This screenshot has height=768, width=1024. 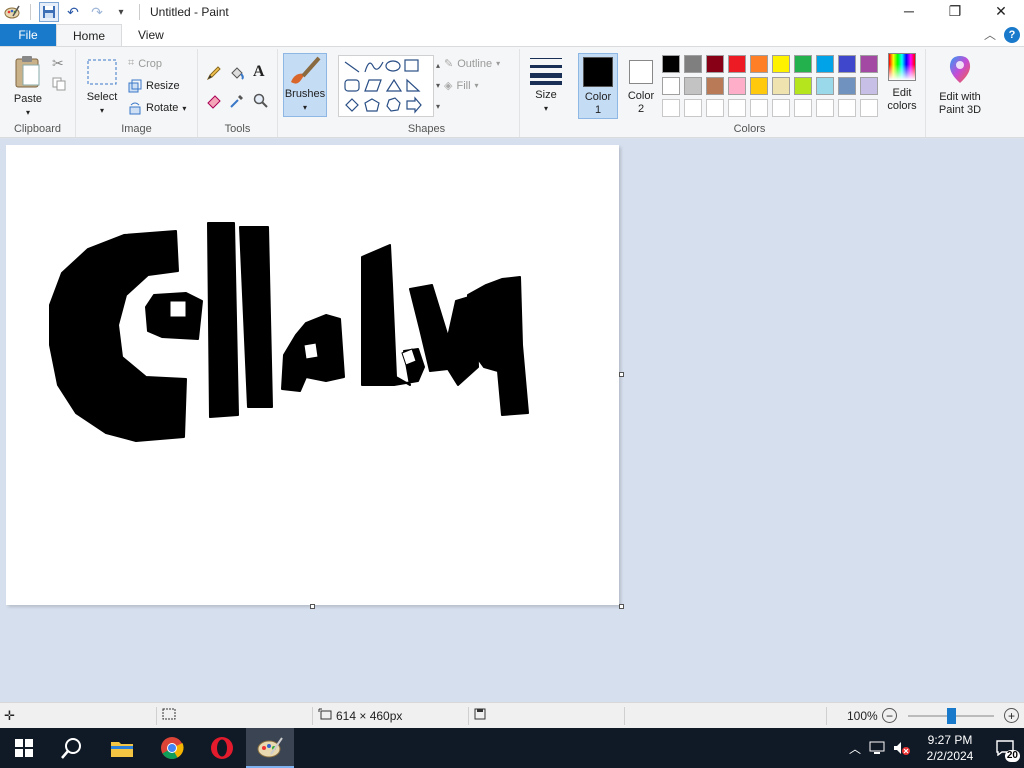 What do you see at coordinates (121, 12) in the screenshot?
I see `customize-icon: ▾` at bounding box center [121, 12].